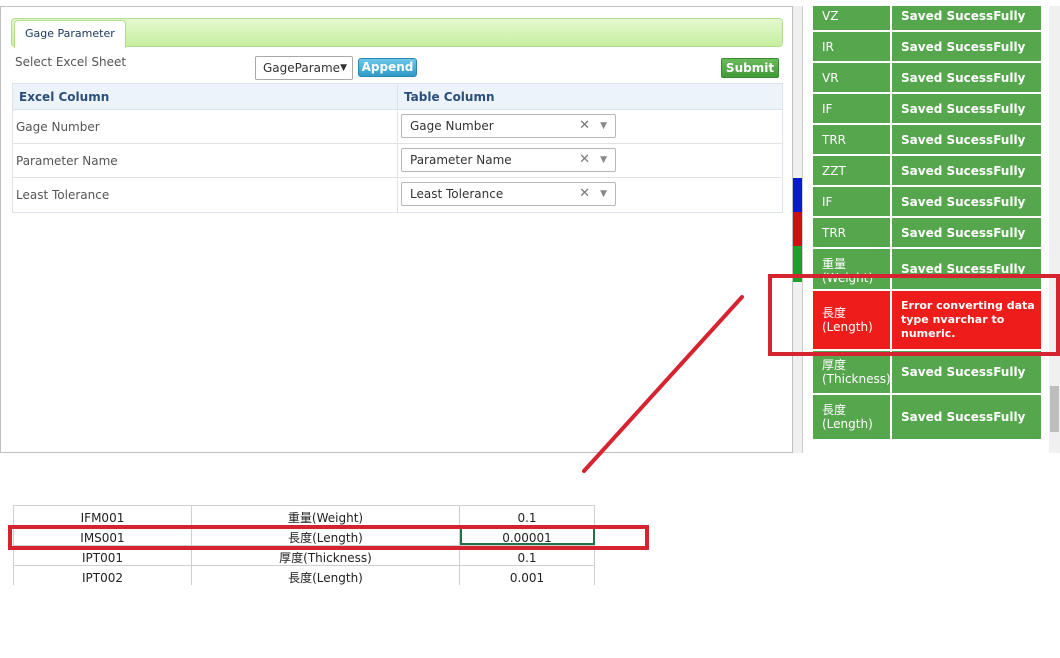 The image size is (1060, 658). What do you see at coordinates (452, 126) in the screenshot?
I see `table-column-value: Gage Number` at bounding box center [452, 126].